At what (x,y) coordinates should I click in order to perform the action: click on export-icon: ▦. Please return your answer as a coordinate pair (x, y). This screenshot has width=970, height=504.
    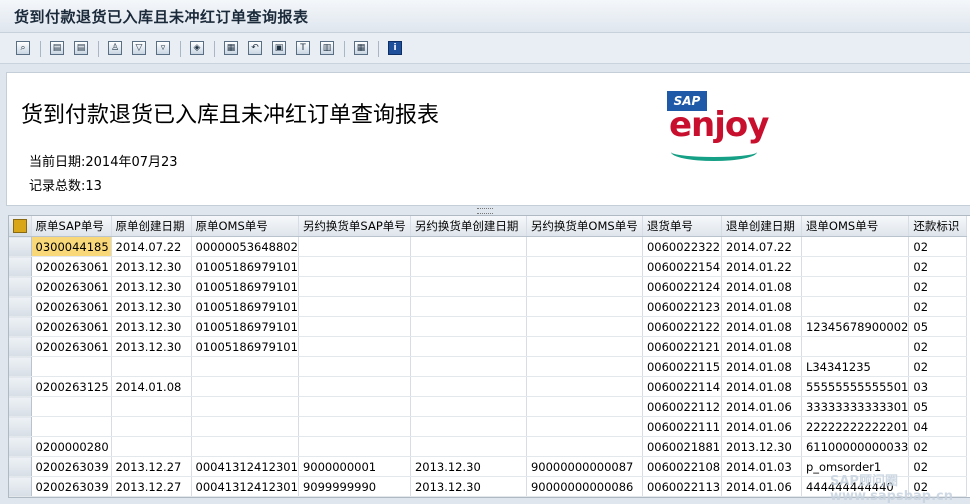
    Looking at the image, I should click on (231, 48).